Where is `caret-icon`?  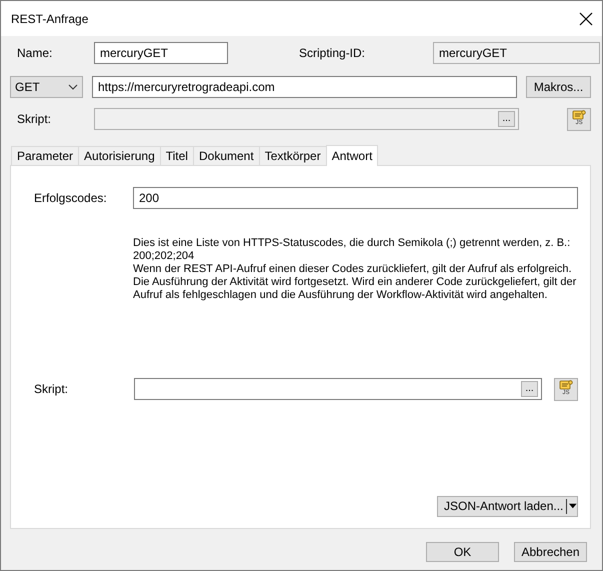 caret-icon is located at coordinates (573, 506).